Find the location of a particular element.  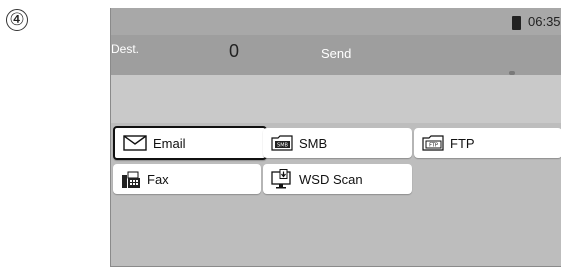

envelope-icon is located at coordinates (135, 143).